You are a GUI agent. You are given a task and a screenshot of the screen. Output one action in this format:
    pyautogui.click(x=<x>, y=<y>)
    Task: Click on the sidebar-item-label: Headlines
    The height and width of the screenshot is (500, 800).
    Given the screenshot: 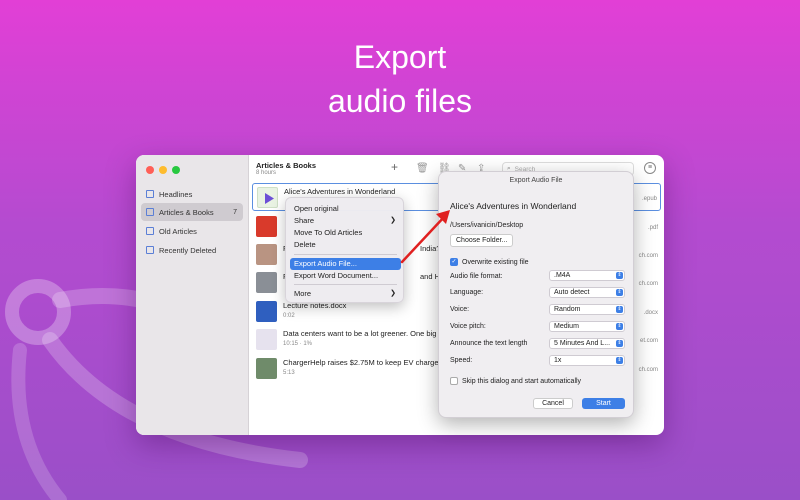 What is the action you would take?
    pyautogui.click(x=176, y=194)
    